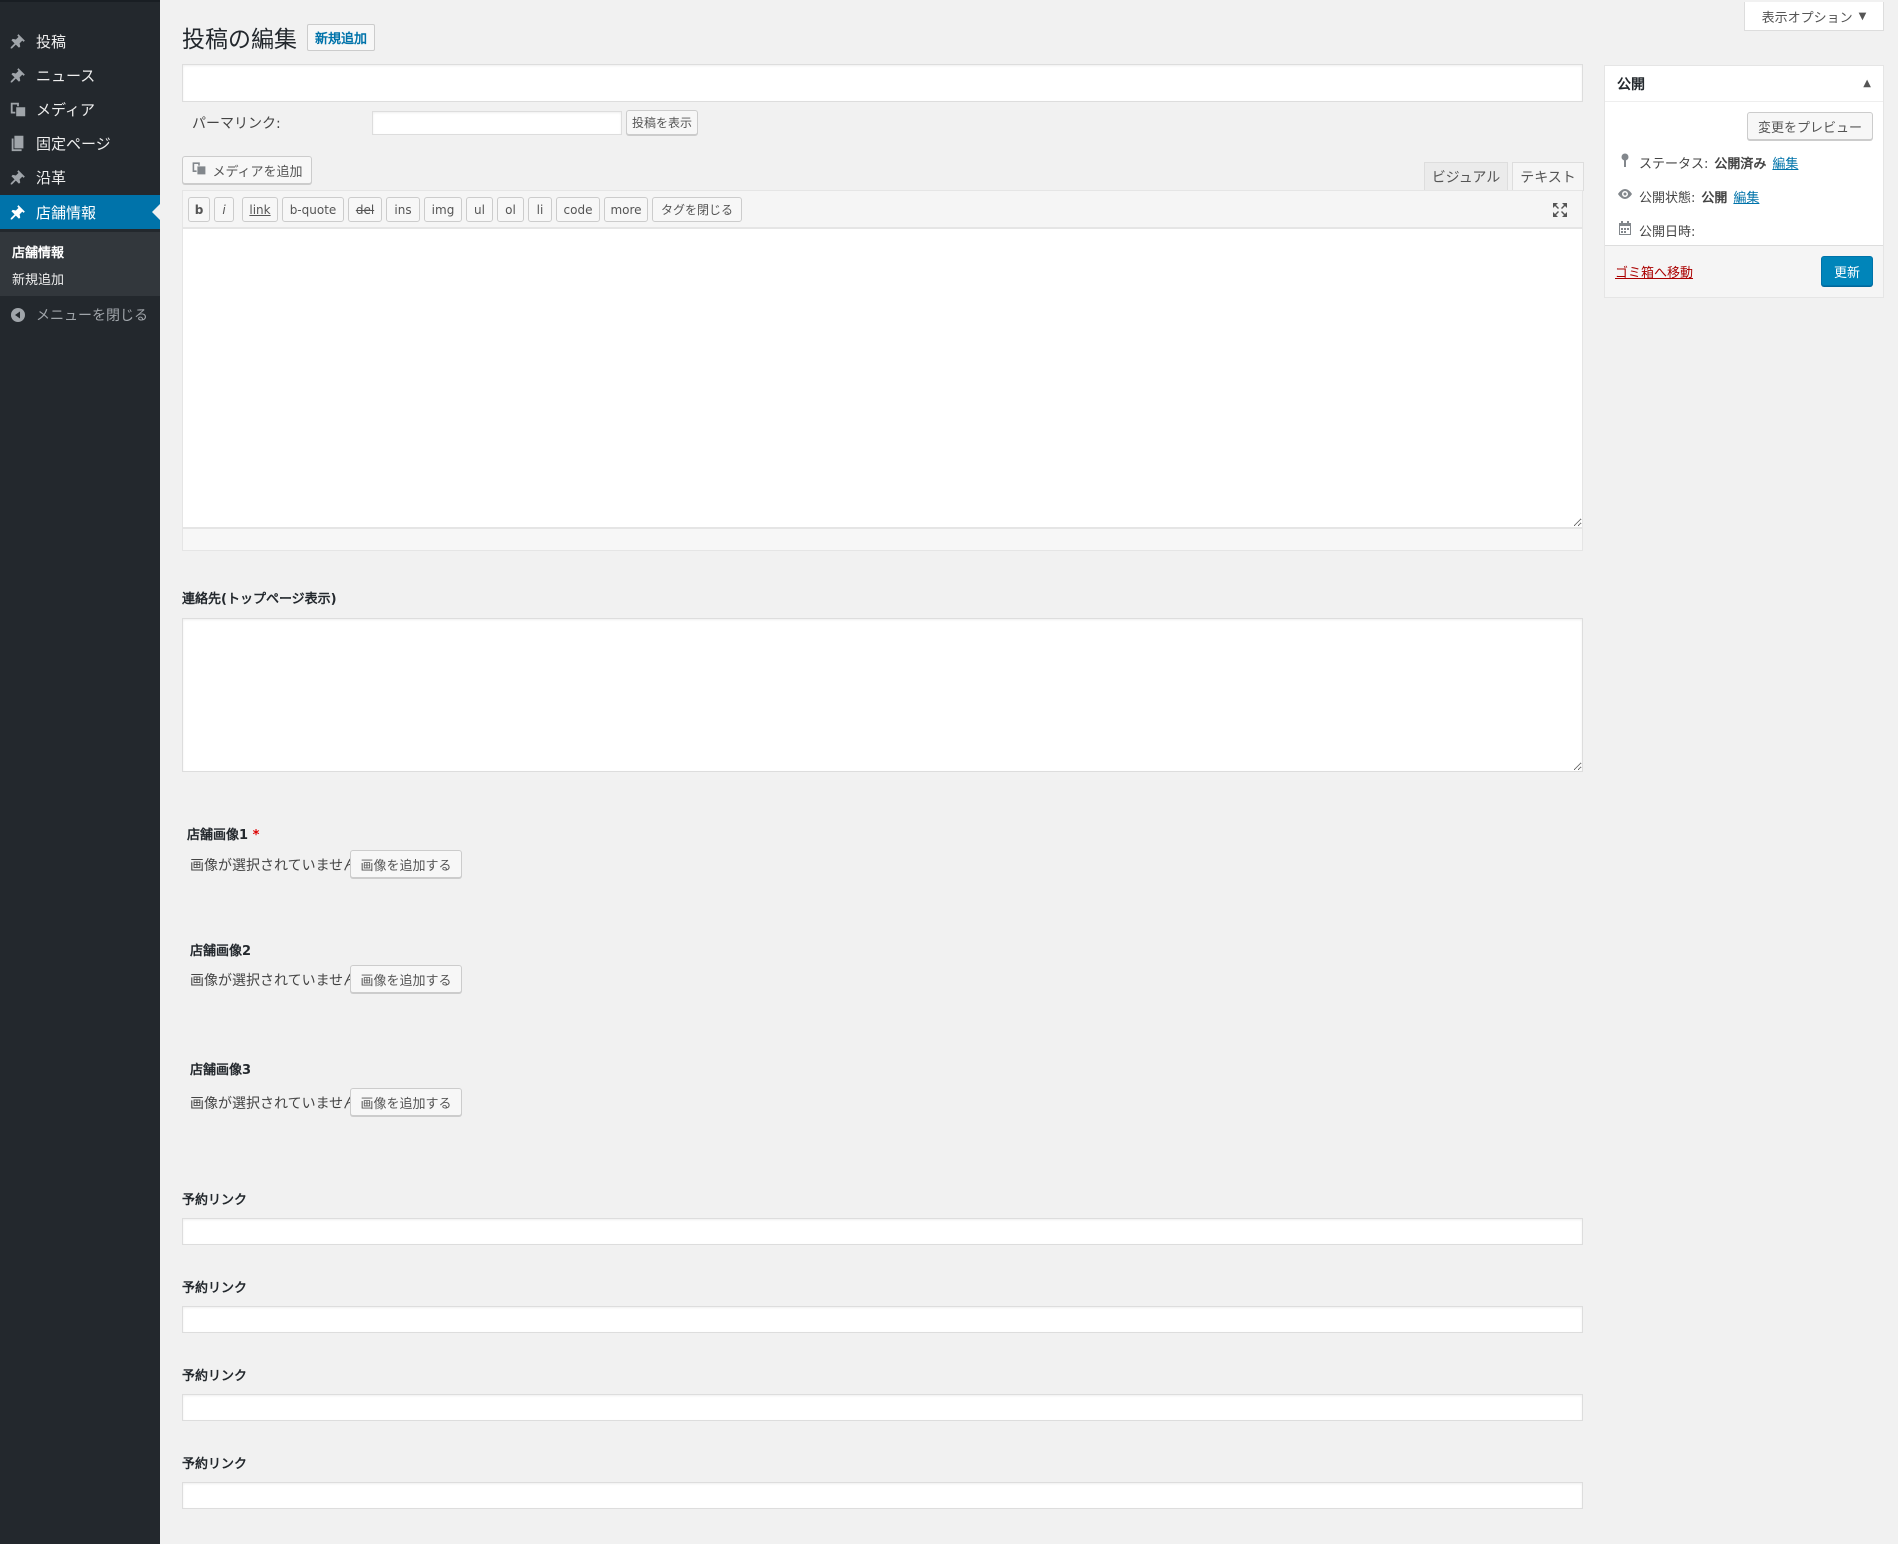  What do you see at coordinates (1466, 176) in the screenshot?
I see `tab-visual: ビジュアル` at bounding box center [1466, 176].